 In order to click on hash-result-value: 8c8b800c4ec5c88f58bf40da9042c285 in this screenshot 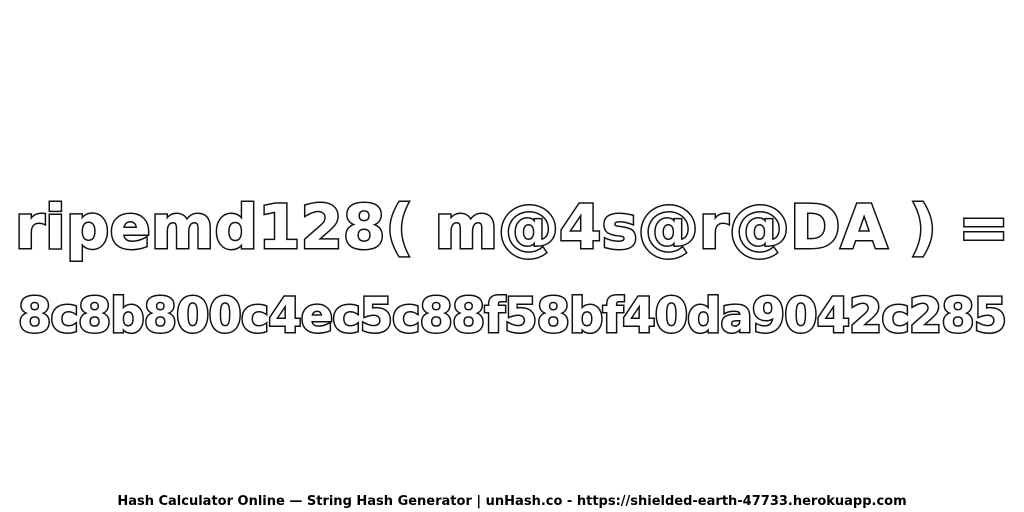, I will do `click(512, 316)`.